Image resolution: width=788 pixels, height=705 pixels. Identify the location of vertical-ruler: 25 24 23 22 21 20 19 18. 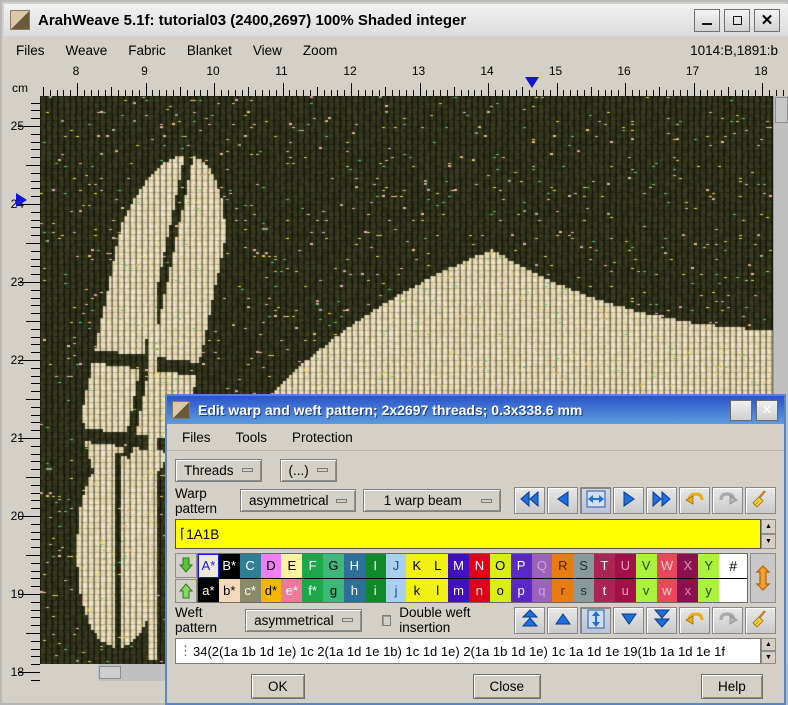
(22, 388).